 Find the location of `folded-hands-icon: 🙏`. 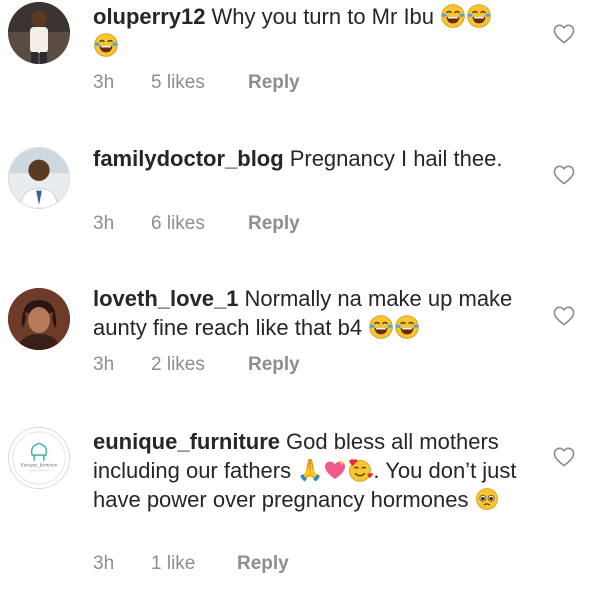

folded-hands-icon: 🙏 is located at coordinates (310, 470).